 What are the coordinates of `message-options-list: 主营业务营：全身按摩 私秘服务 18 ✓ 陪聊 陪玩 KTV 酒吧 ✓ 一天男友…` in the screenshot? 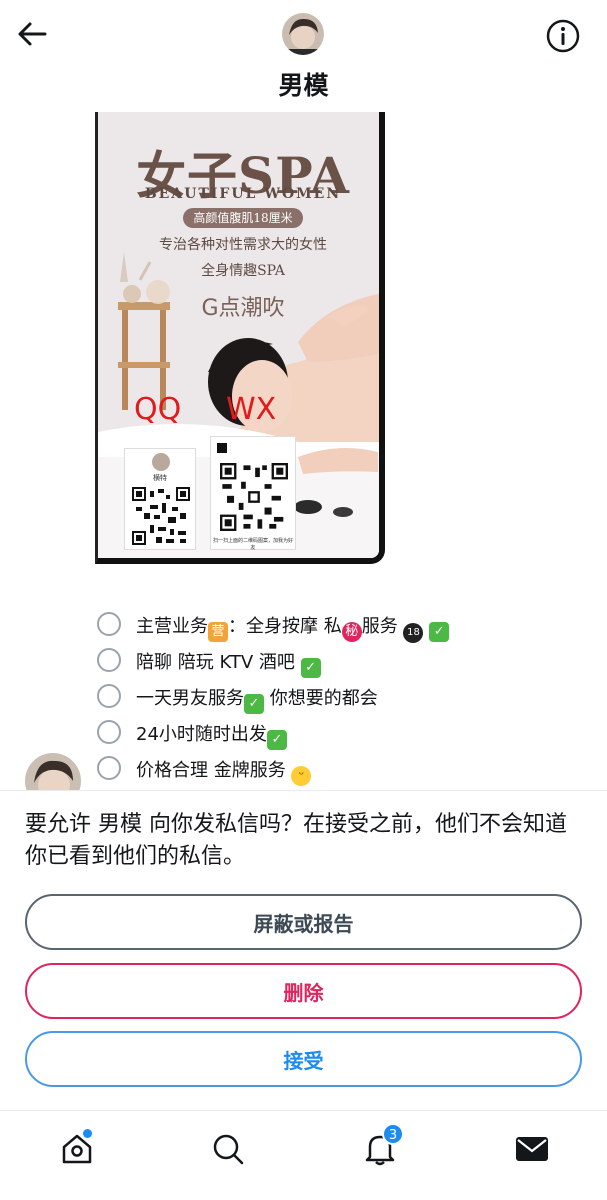 It's located at (307, 695).